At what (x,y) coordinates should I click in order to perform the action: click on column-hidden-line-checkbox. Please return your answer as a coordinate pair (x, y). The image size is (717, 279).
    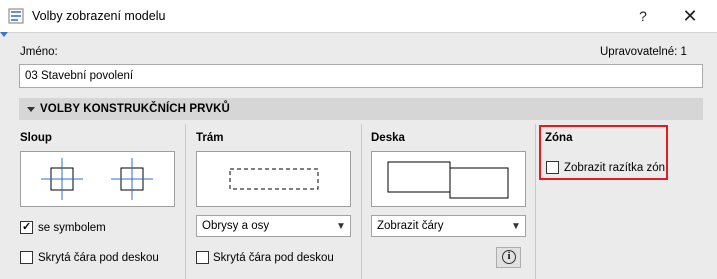
    Looking at the image, I should click on (26, 257).